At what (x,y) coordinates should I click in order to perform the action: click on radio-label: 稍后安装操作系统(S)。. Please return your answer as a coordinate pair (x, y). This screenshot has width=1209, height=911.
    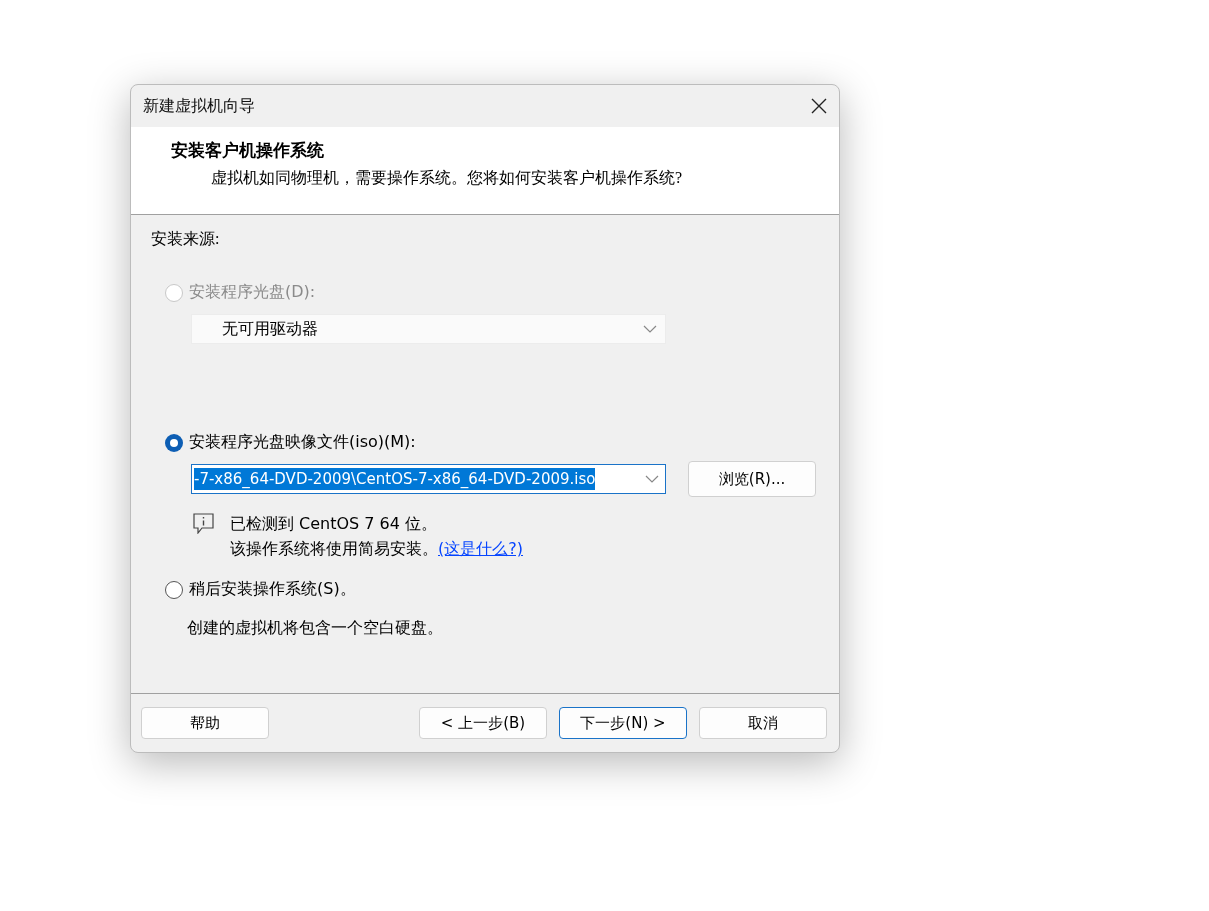
    Looking at the image, I should click on (272, 589).